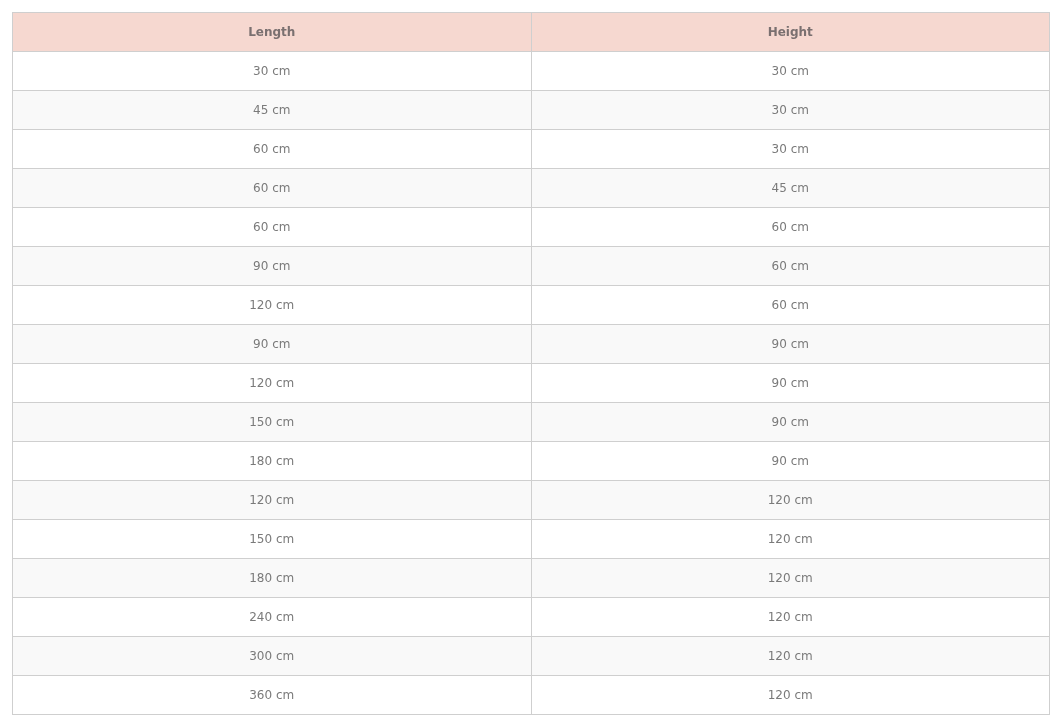 The width and height of the screenshot is (1063, 728). Describe the element at coordinates (271, 695) in the screenshot. I see `table-cell: 360 cm` at that location.